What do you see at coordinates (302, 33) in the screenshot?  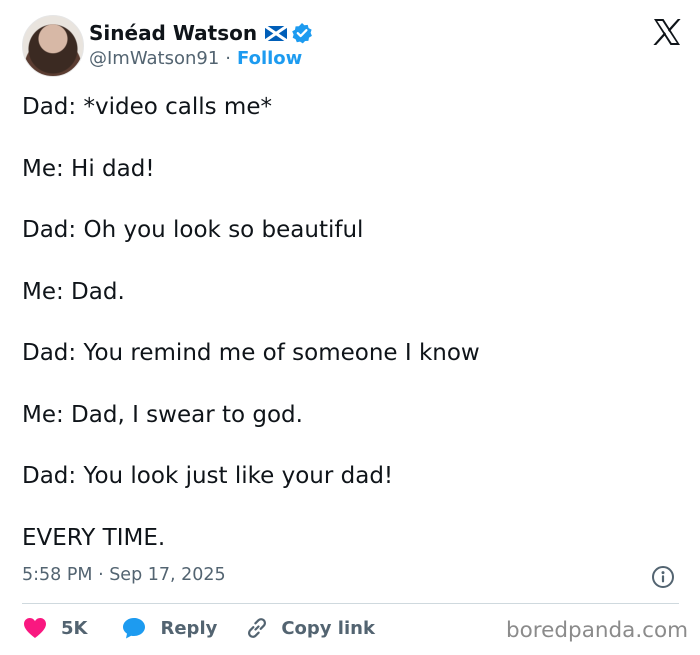 I see `verified-badge-icon` at bounding box center [302, 33].